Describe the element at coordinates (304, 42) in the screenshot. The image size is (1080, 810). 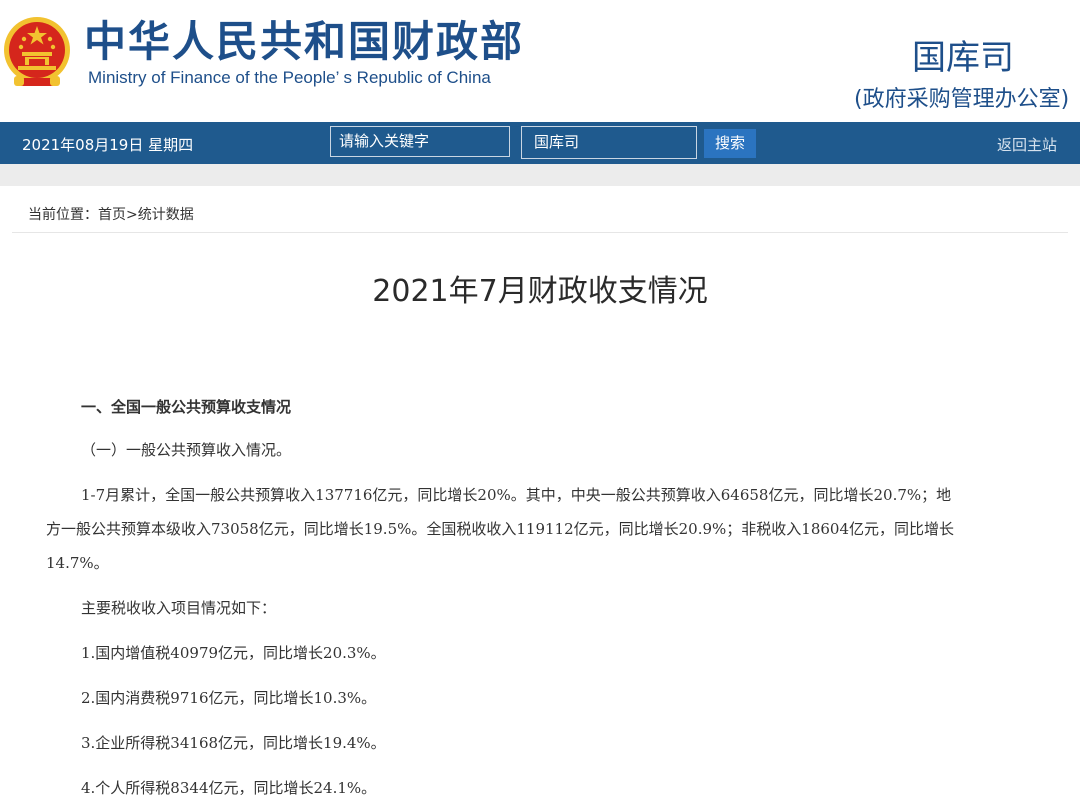
I see `org-name-cn: 中华人民共和国财政部` at that location.